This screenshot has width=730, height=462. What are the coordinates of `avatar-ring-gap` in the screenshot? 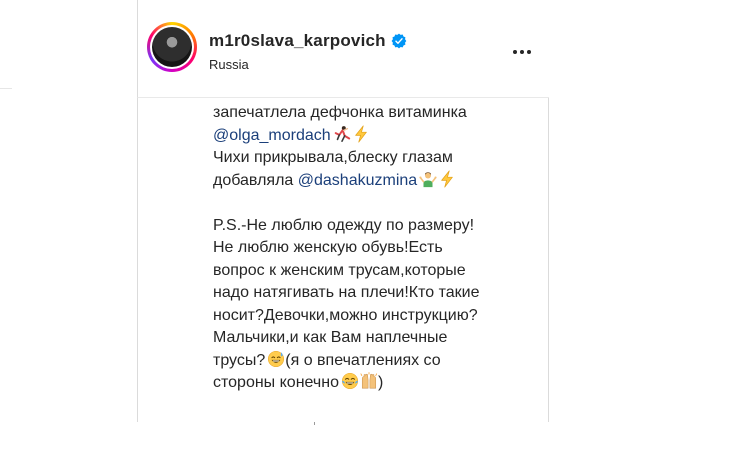 It's located at (172, 47).